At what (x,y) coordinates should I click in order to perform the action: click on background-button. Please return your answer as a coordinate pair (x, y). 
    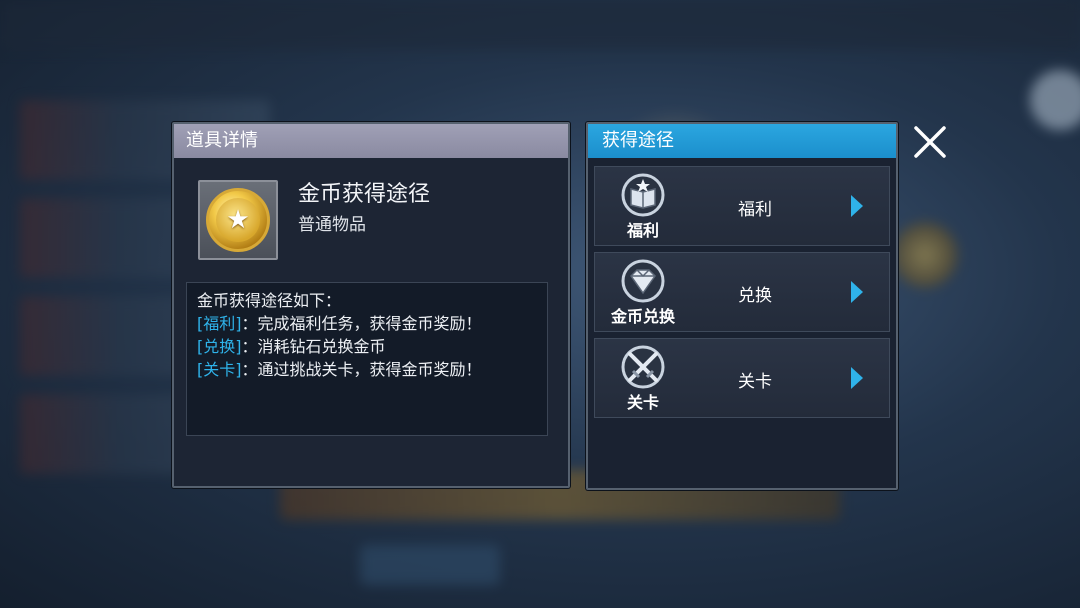
    Looking at the image, I should click on (430, 565).